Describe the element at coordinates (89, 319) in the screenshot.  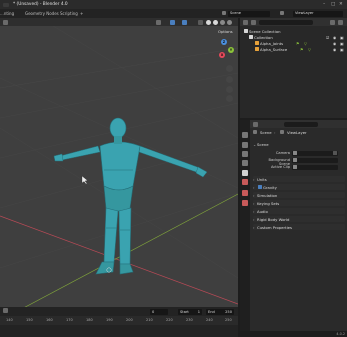
I see `tick-label: 180` at that location.